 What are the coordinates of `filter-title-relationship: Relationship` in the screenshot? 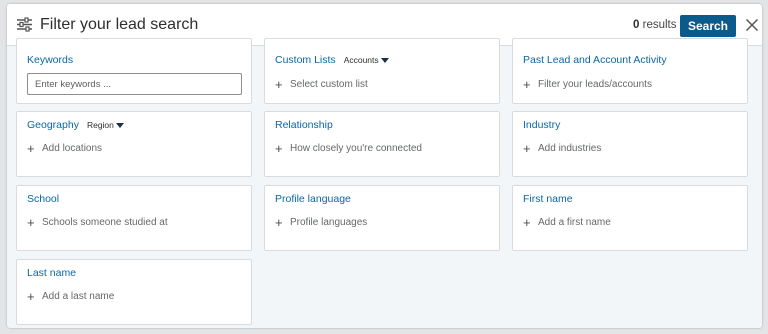 It's located at (304, 125).